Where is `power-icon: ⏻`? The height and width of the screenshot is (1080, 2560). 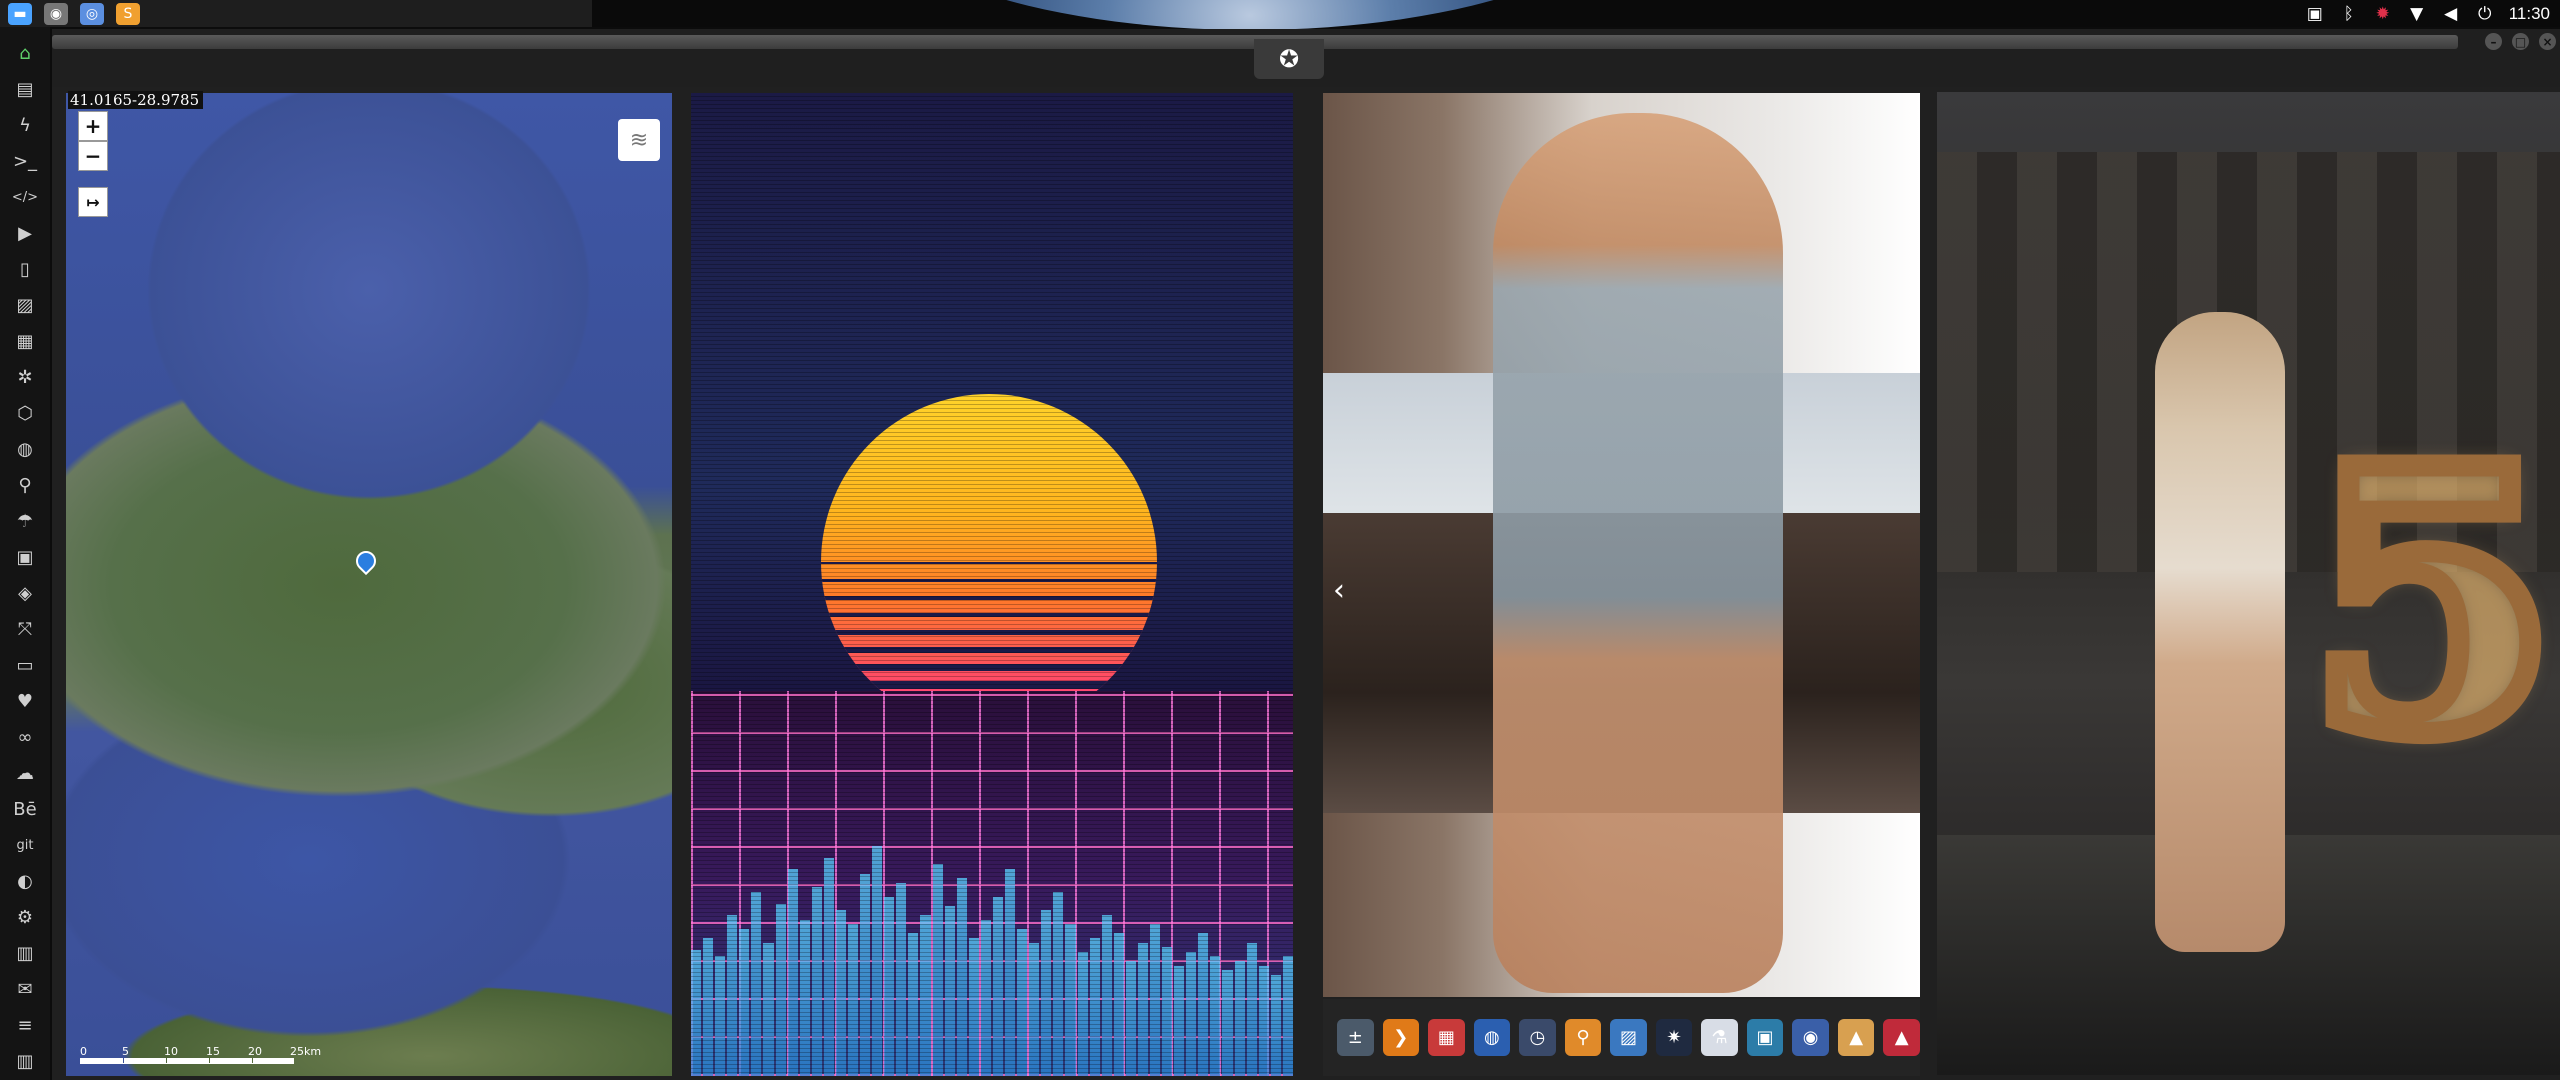
power-icon: ⏻ is located at coordinates (2485, 14).